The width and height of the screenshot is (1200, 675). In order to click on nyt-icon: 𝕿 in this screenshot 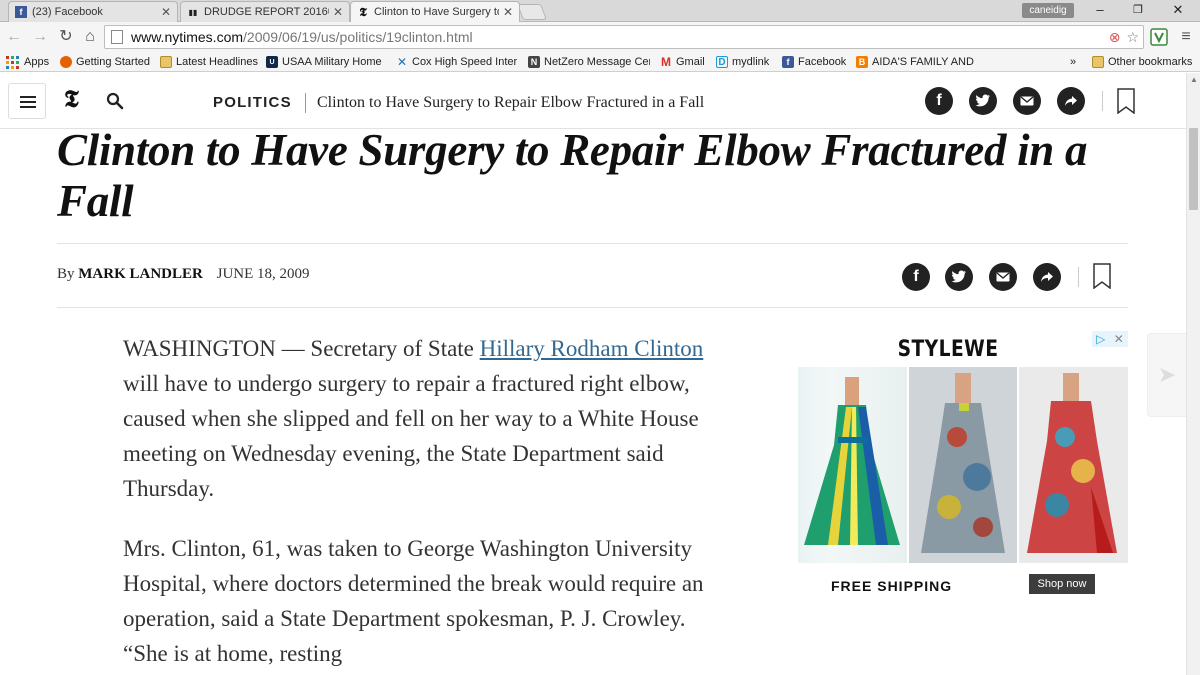, I will do `click(363, 11)`.